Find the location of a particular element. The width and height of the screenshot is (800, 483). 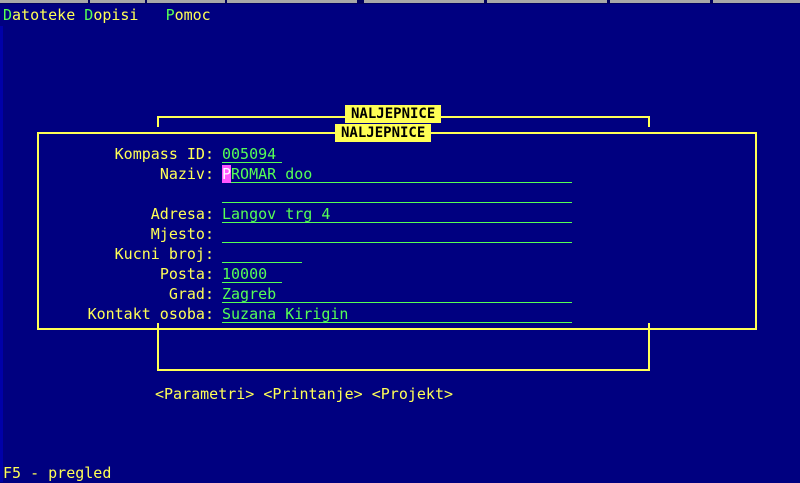

label-kucni-broj: Kucni broj: is located at coordinates (164, 254).